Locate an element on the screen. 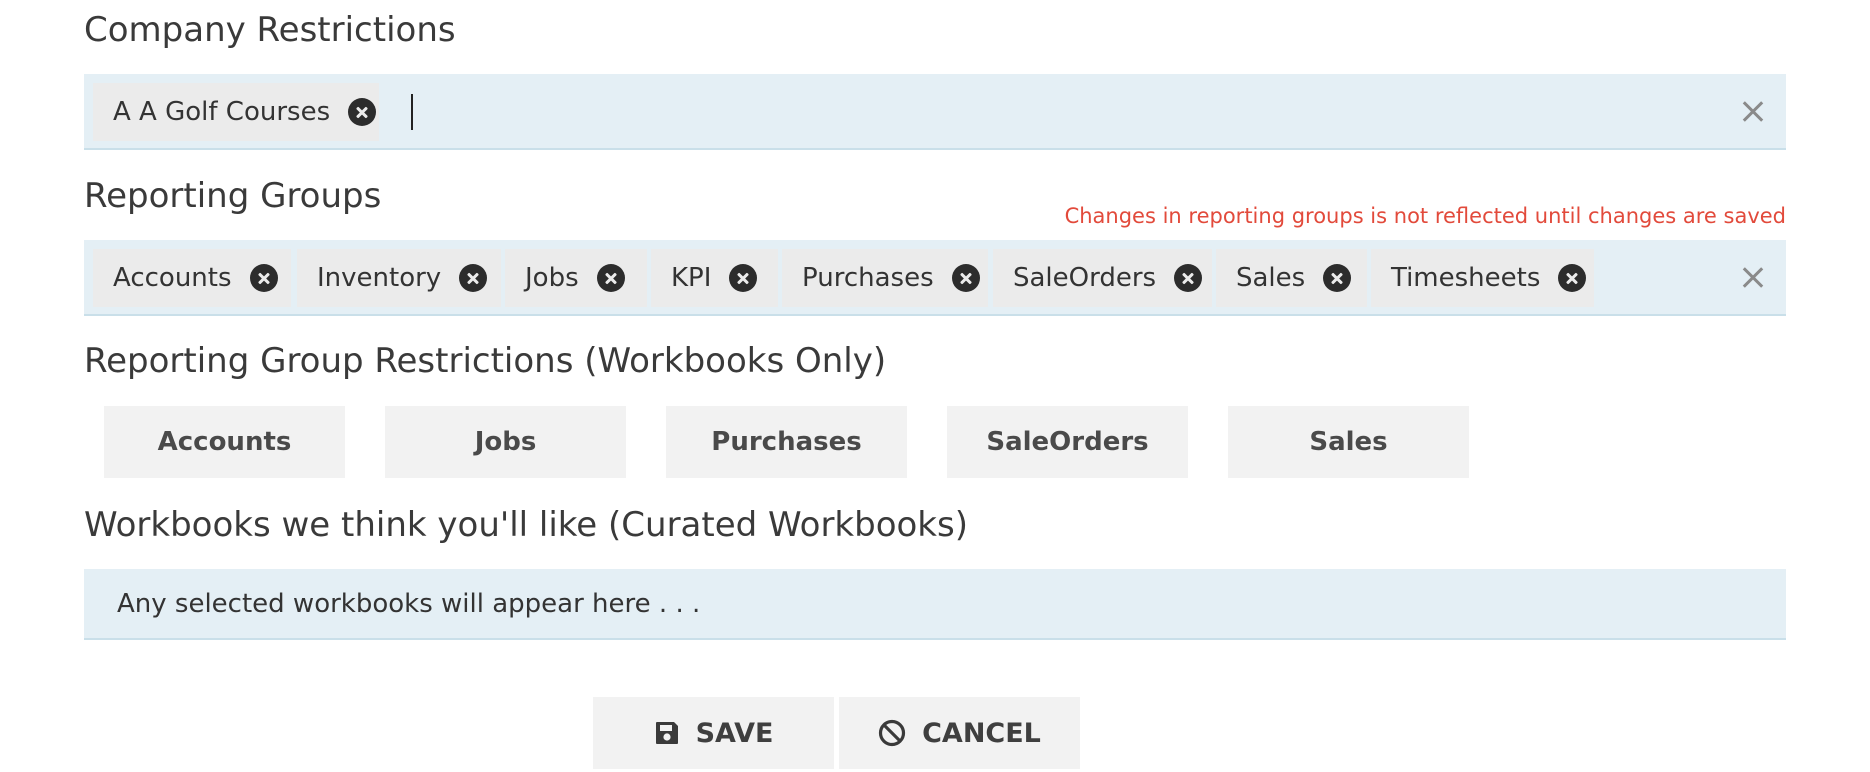 The height and width of the screenshot is (772, 1870). reporting-group-chip: Accounts is located at coordinates (192, 278).